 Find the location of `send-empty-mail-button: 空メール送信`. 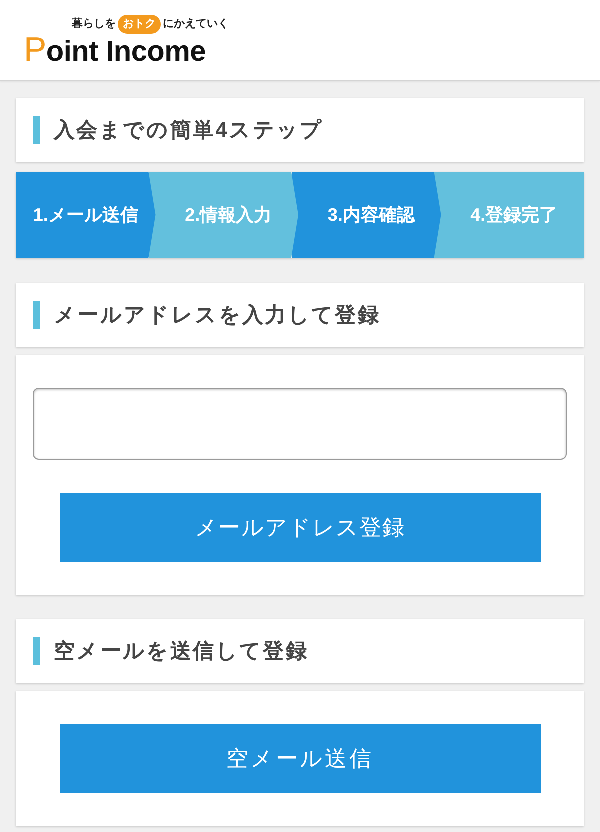

send-empty-mail-button: 空メール送信 is located at coordinates (300, 758).